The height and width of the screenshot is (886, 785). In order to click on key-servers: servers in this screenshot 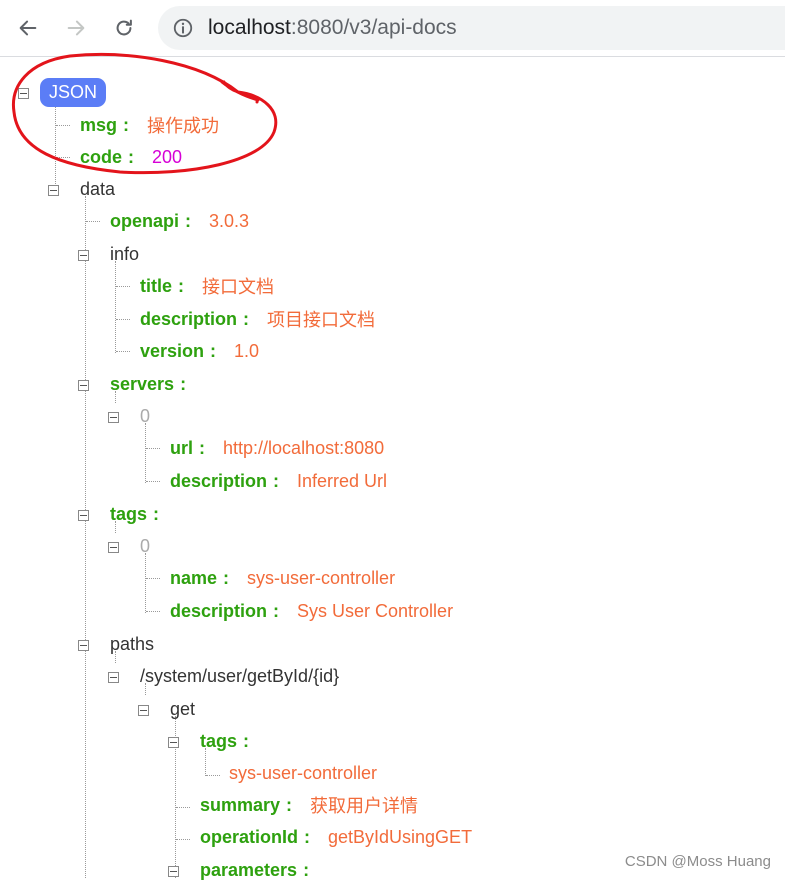, I will do `click(142, 384)`.